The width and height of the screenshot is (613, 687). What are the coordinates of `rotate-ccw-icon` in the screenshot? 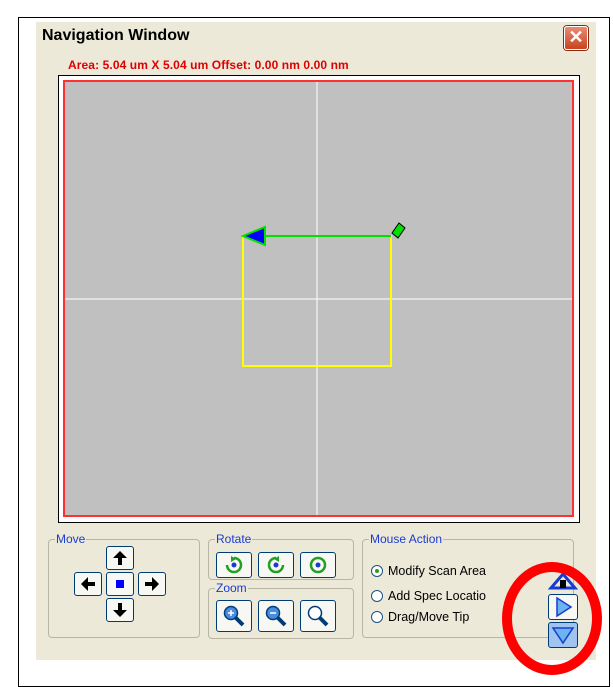 It's located at (276, 565).